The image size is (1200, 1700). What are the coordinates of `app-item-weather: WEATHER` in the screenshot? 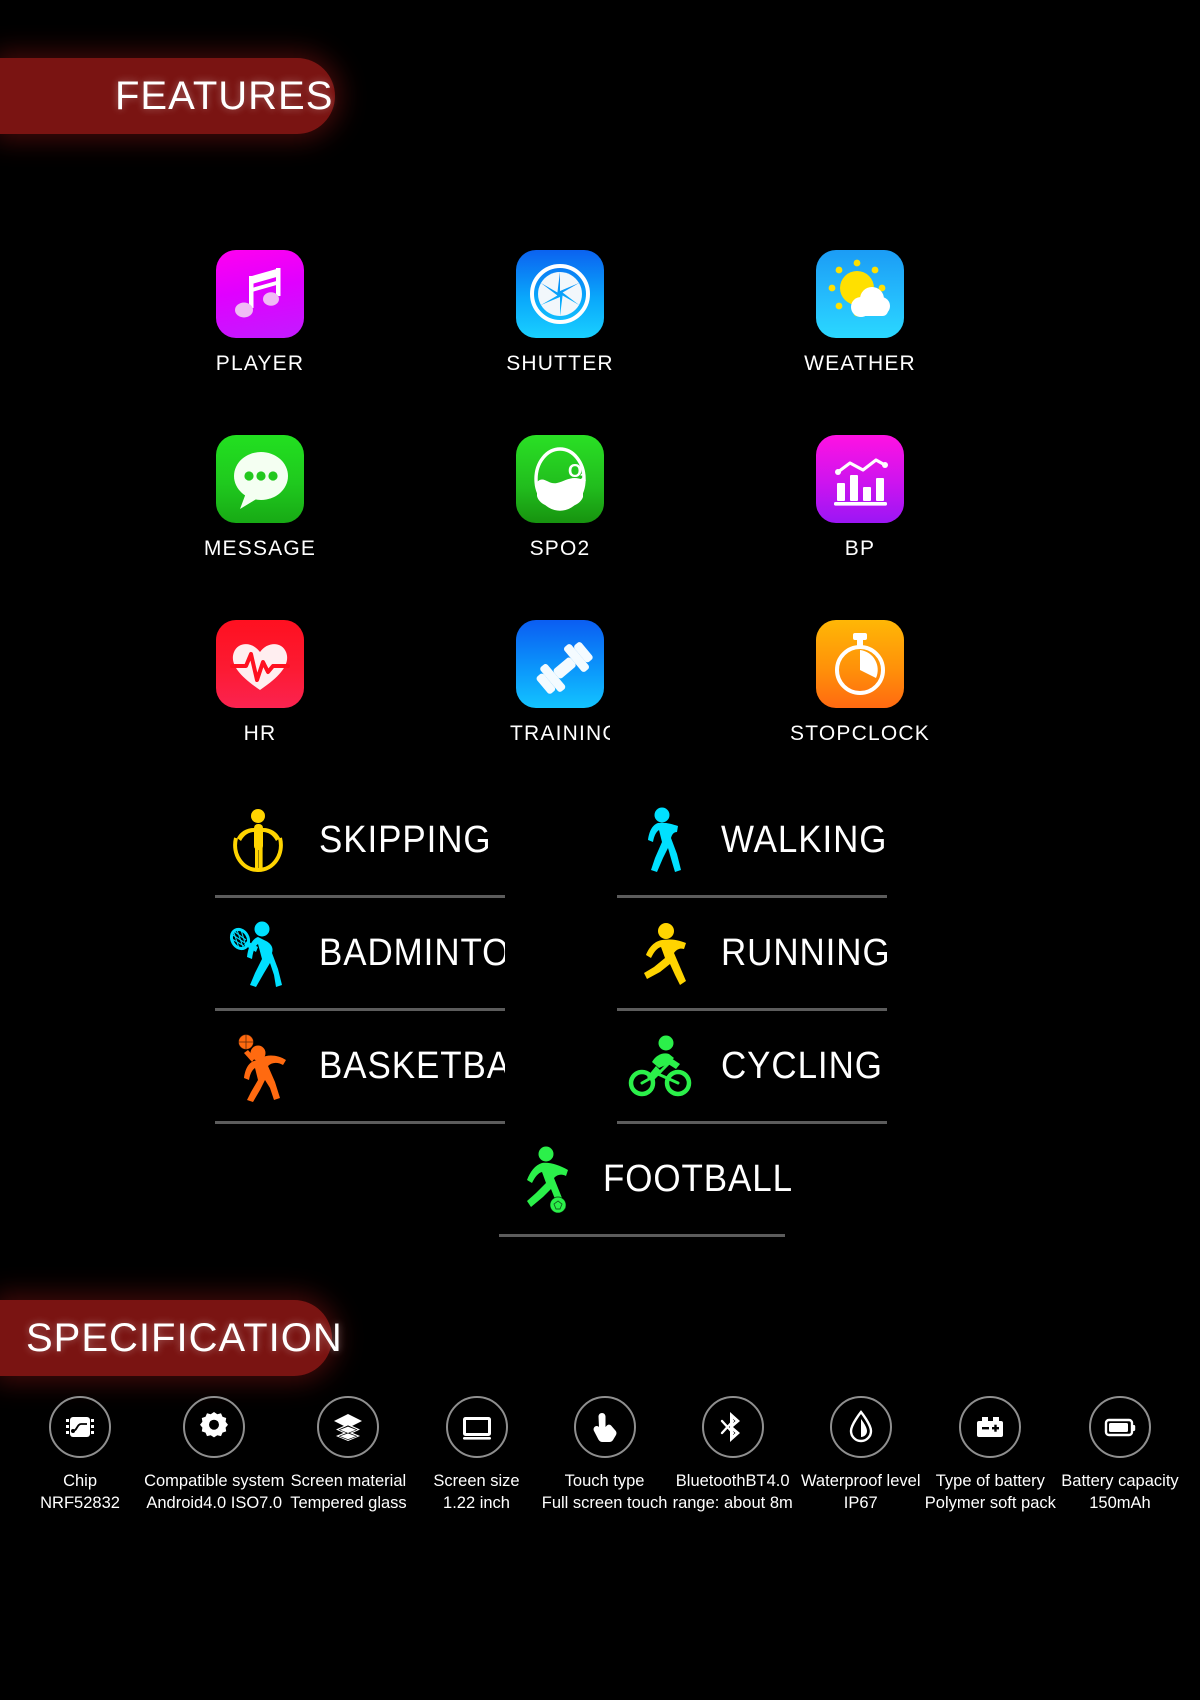 It's located at (860, 342).